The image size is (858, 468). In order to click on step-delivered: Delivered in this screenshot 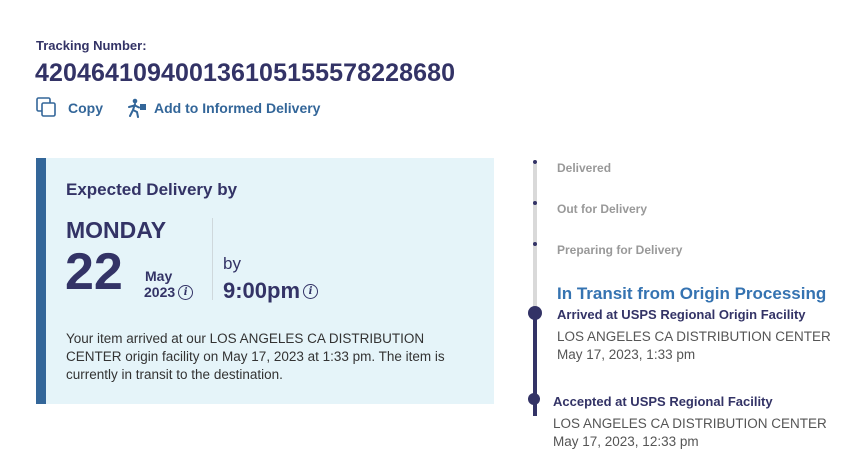, I will do `click(584, 168)`.